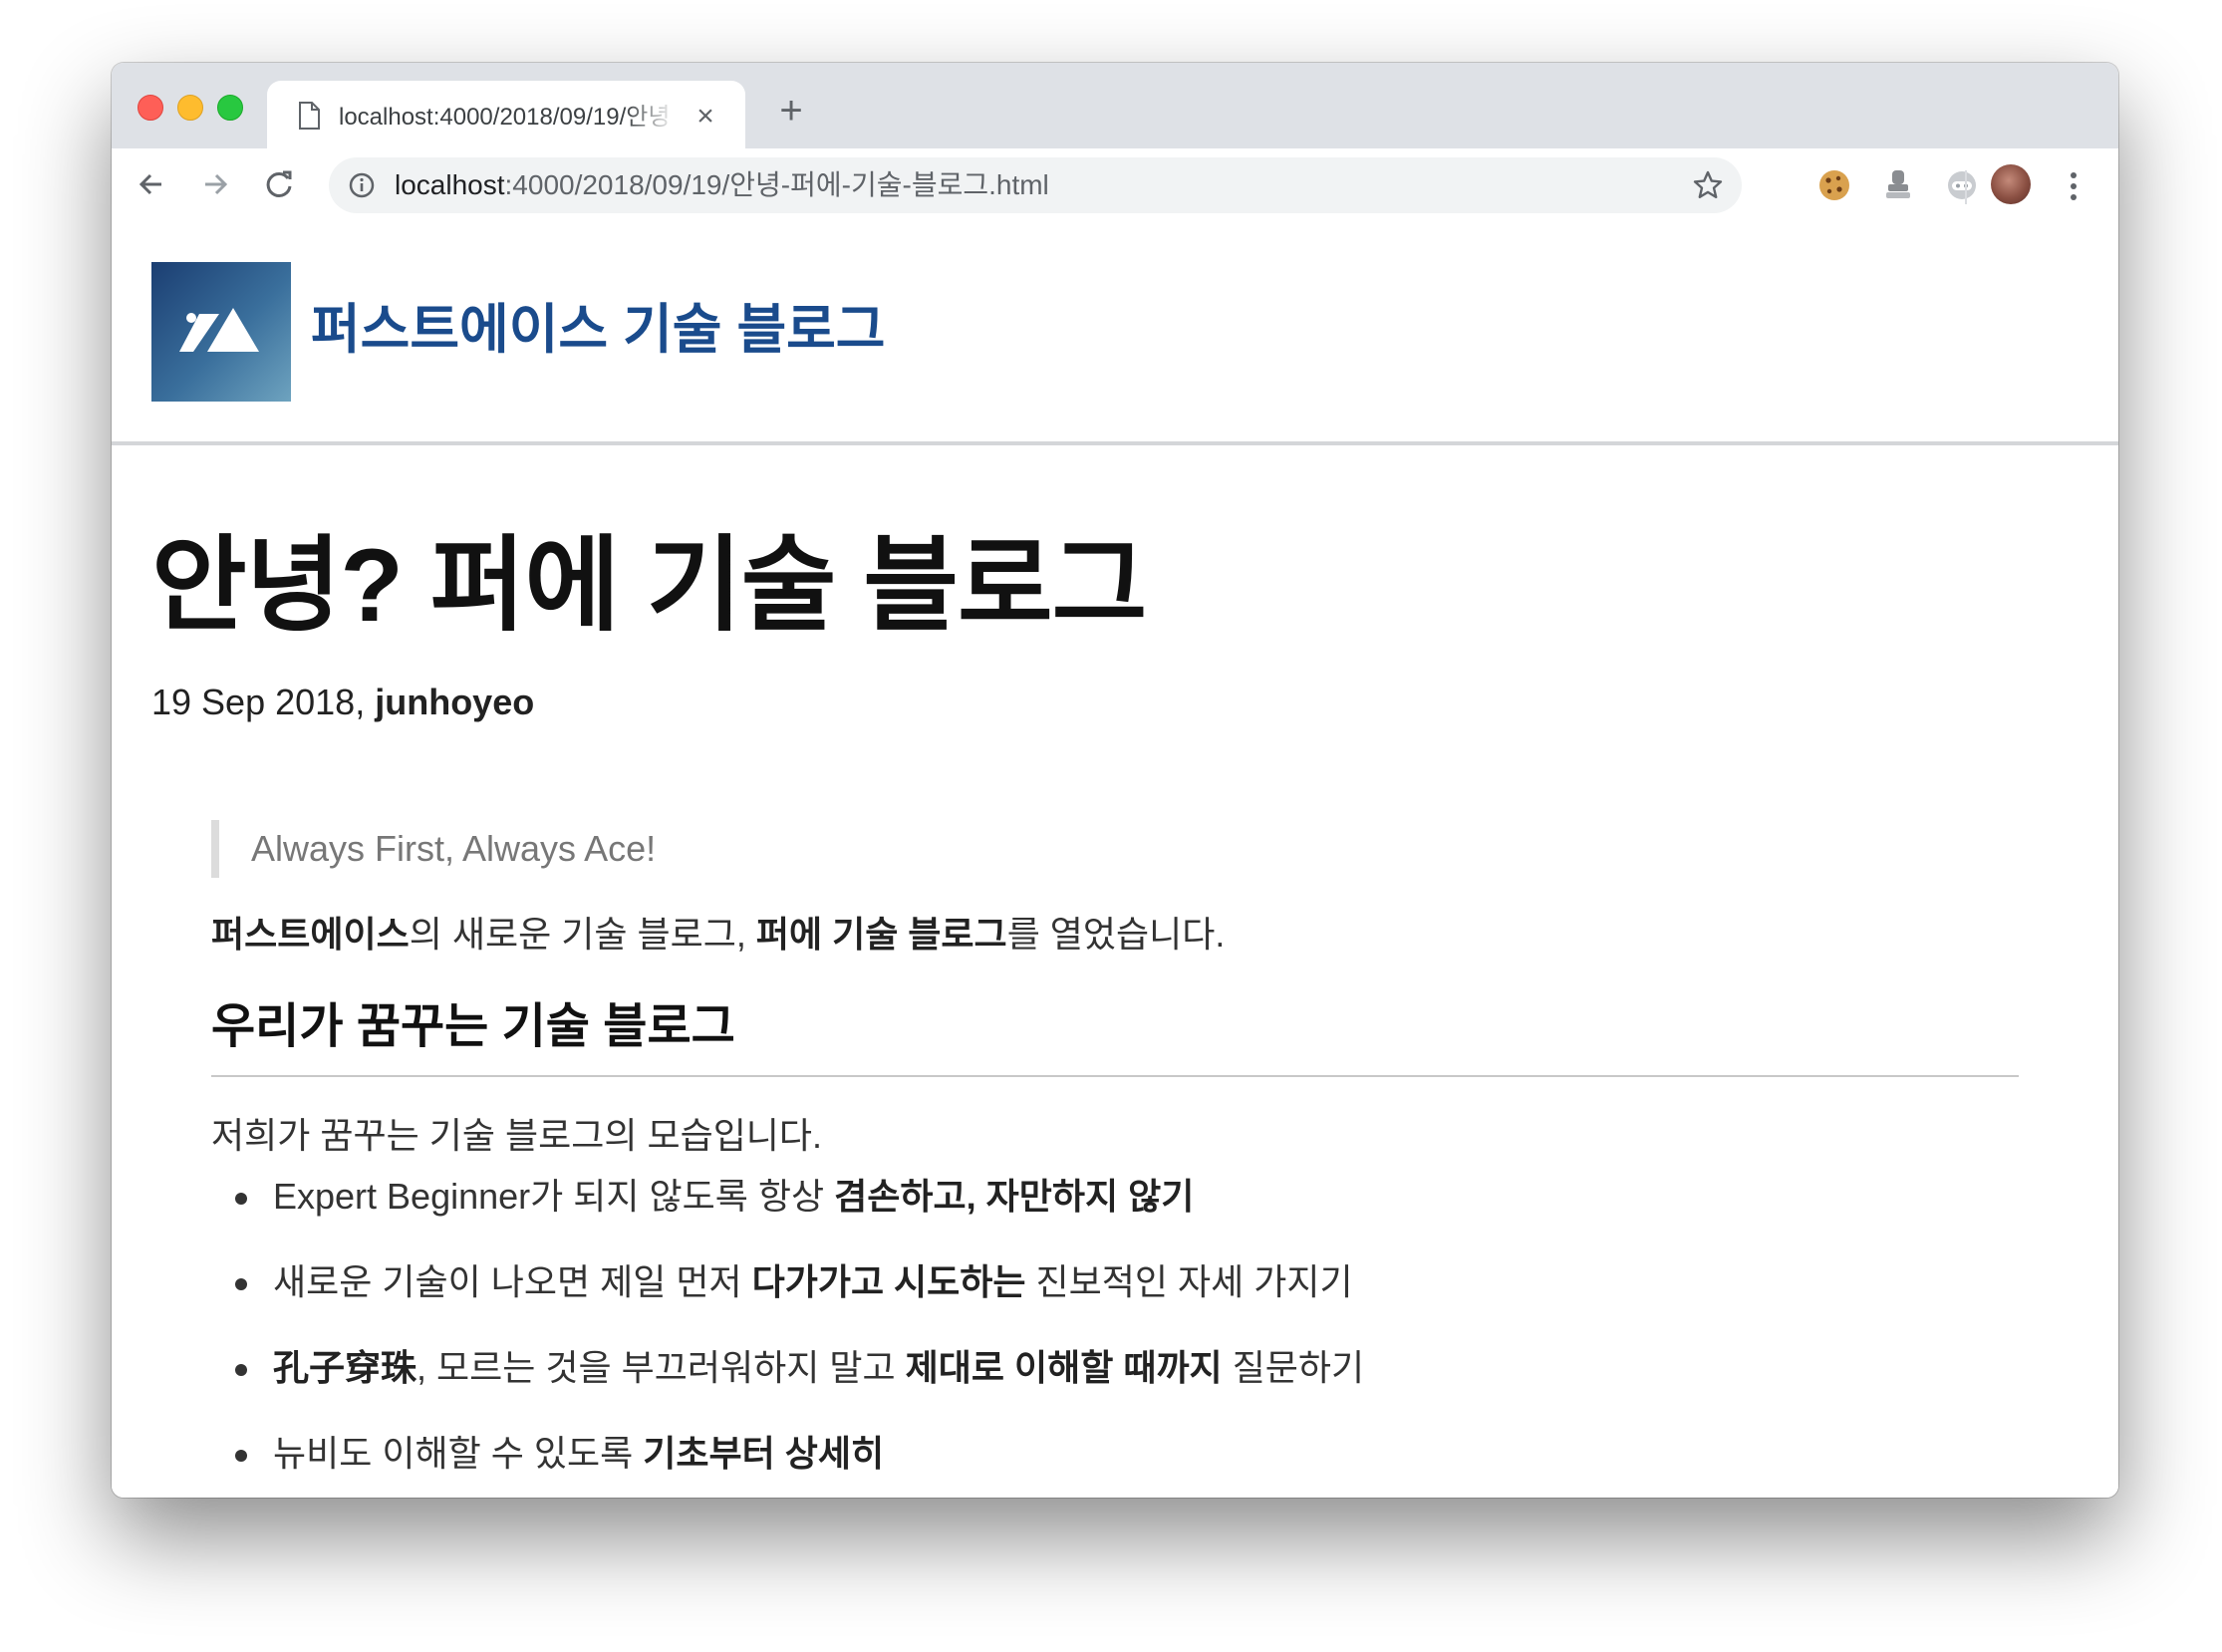 The height and width of the screenshot is (1652, 2222). Describe the element at coordinates (433, 849) in the screenshot. I see `blockquote: Always First, Always Ace!` at that location.